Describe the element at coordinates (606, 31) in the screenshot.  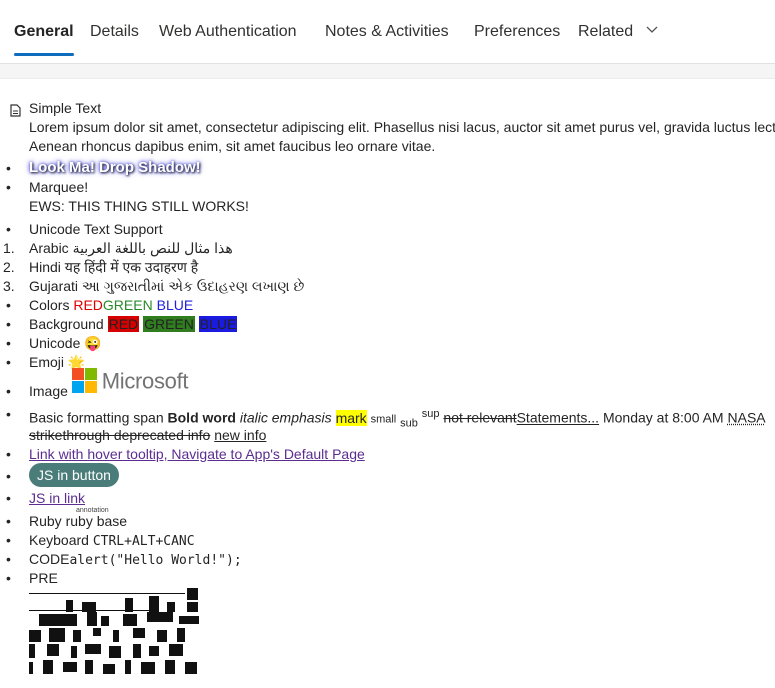
I see `tab-related-label: Related` at that location.